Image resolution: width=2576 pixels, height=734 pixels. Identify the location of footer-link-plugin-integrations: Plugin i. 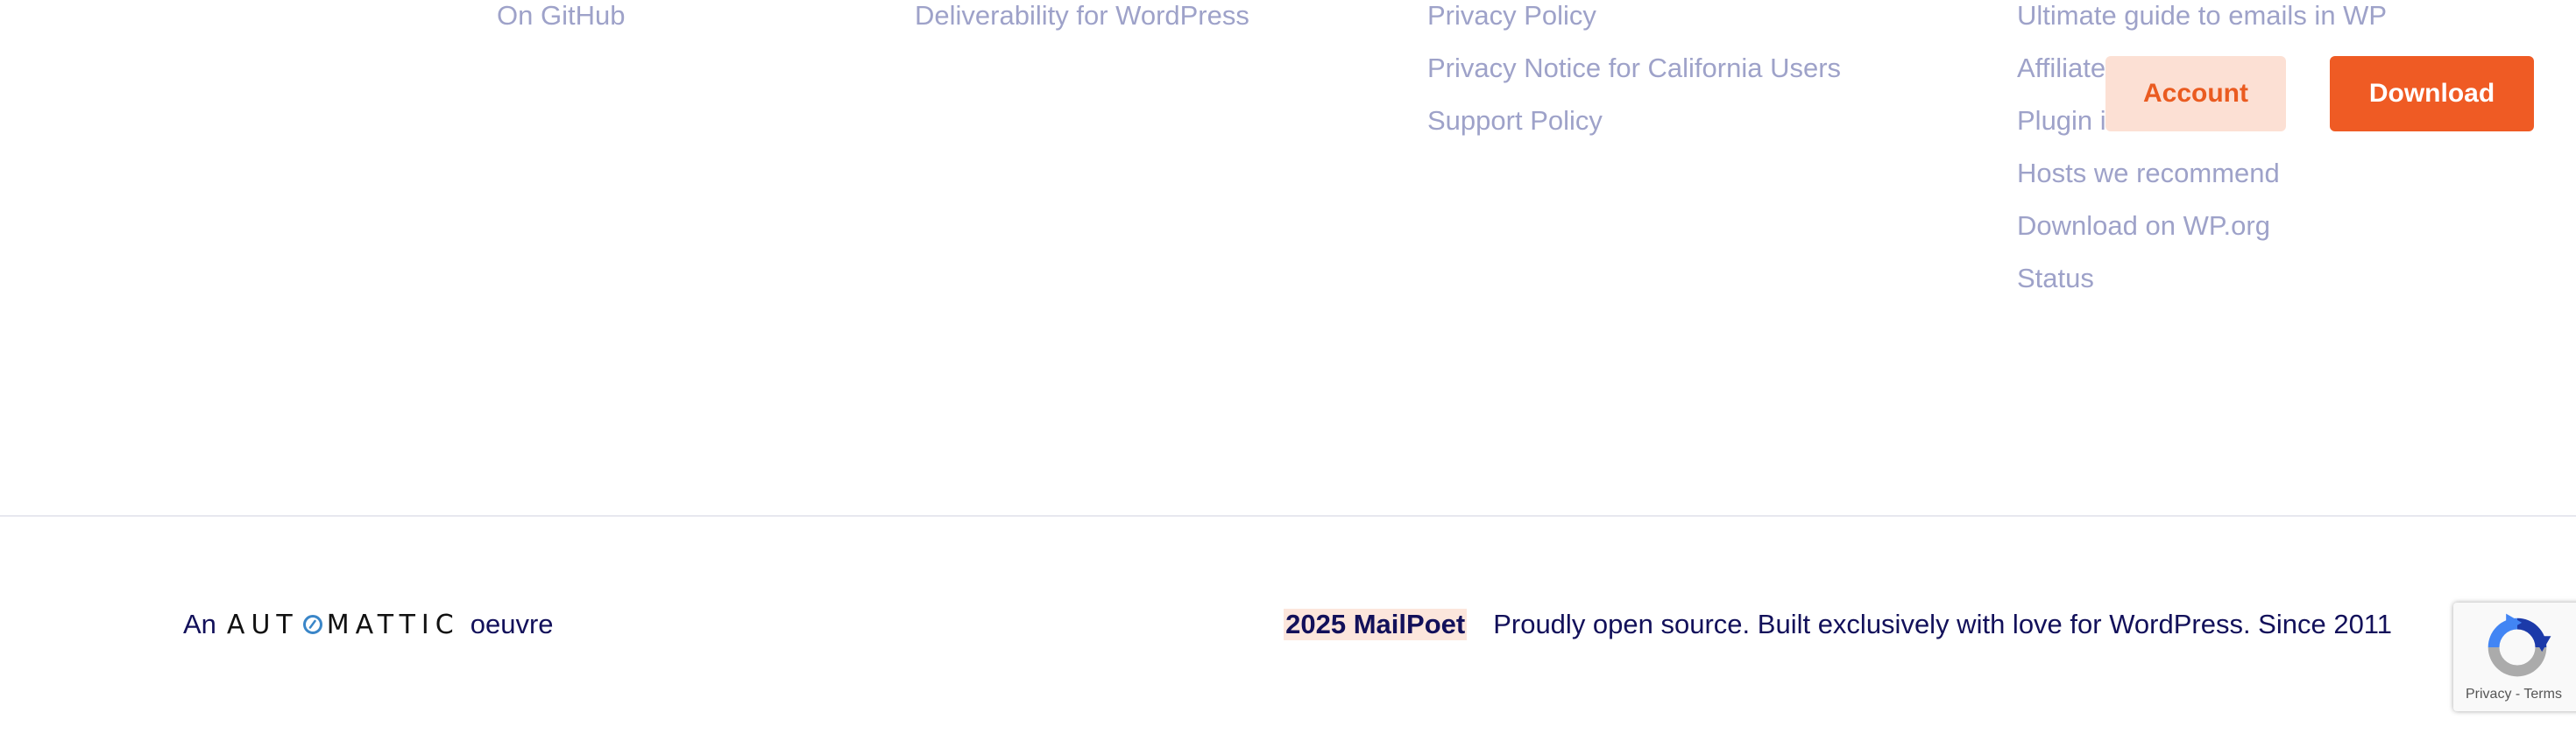
(2061, 121).